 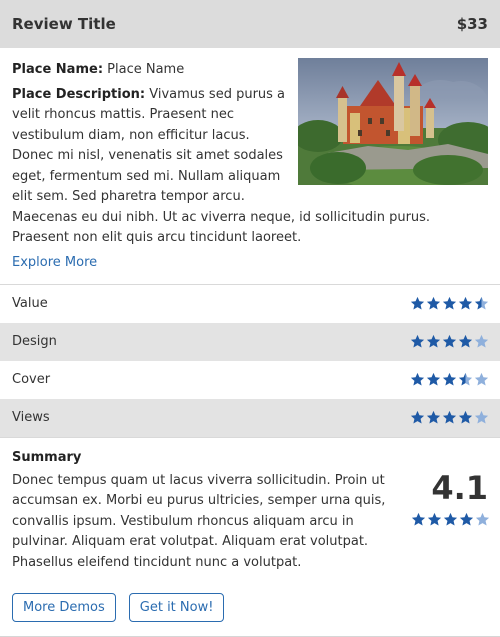 What do you see at coordinates (30, 303) in the screenshot?
I see `rating-label: Value` at bounding box center [30, 303].